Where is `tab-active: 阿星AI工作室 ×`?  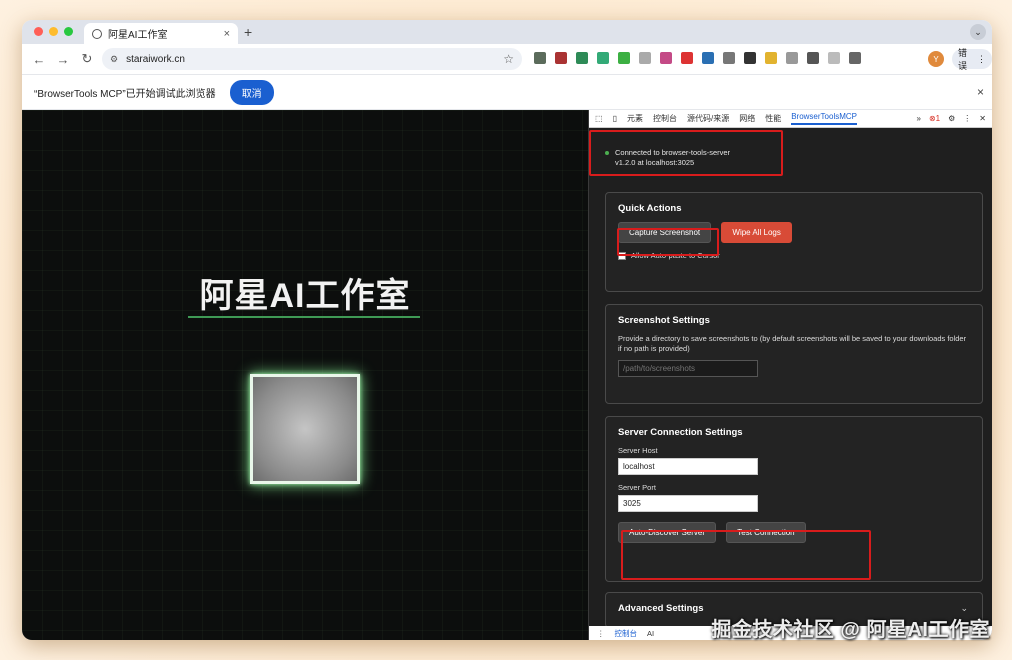
tab-active: 阿星AI工作室 × is located at coordinates (161, 33).